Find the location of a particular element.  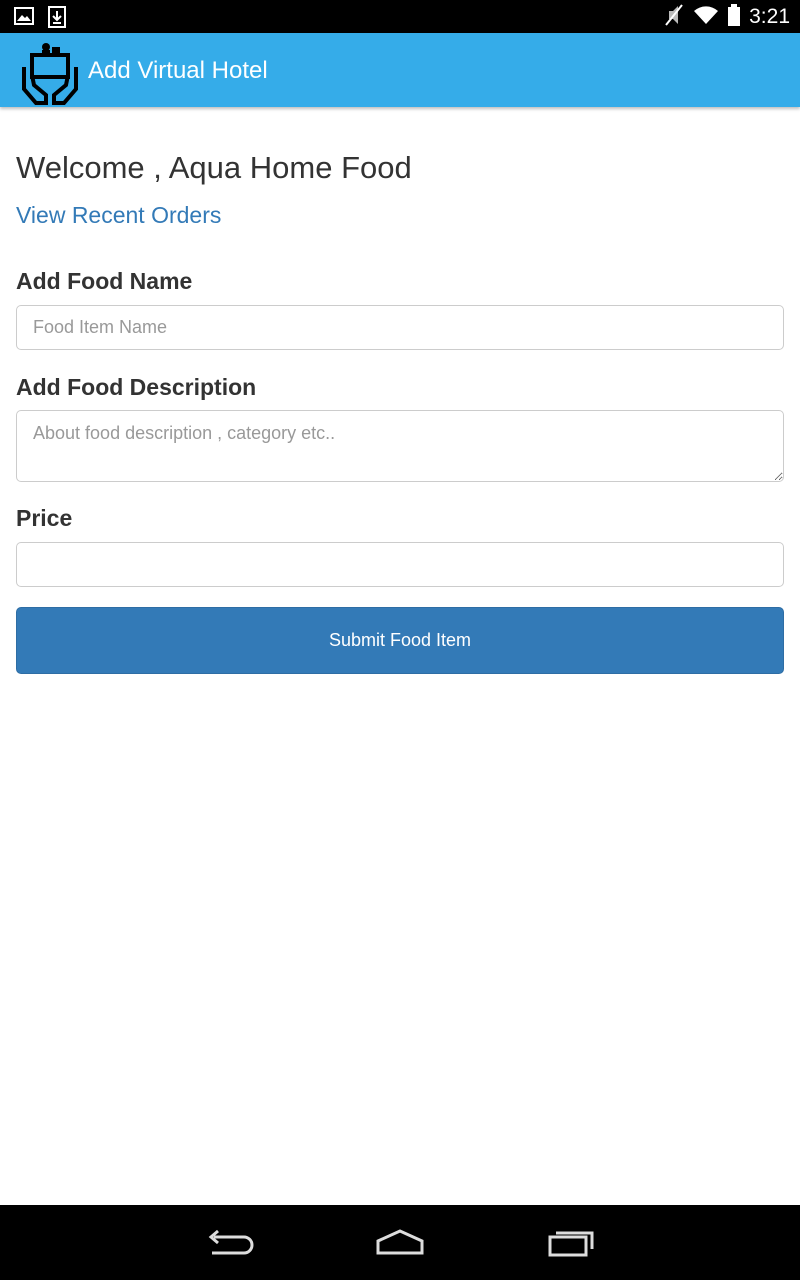

home-icon is located at coordinates (400, 1243).